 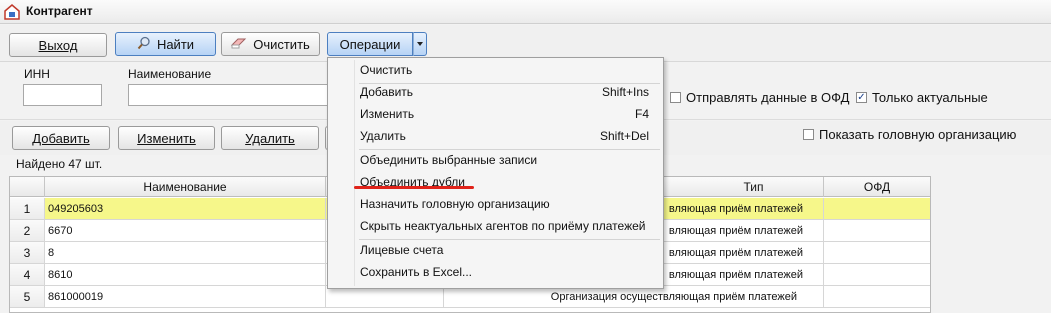 I want to click on inn-label: ИНН, so click(x=37, y=74).